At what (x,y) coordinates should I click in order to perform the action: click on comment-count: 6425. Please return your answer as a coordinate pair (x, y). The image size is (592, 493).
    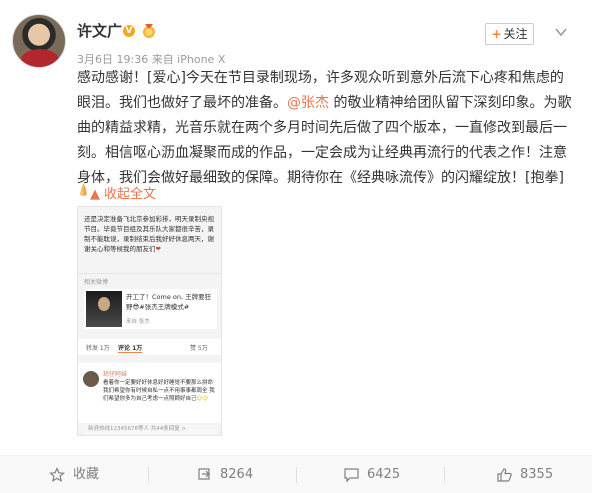
    Looking at the image, I should click on (384, 474).